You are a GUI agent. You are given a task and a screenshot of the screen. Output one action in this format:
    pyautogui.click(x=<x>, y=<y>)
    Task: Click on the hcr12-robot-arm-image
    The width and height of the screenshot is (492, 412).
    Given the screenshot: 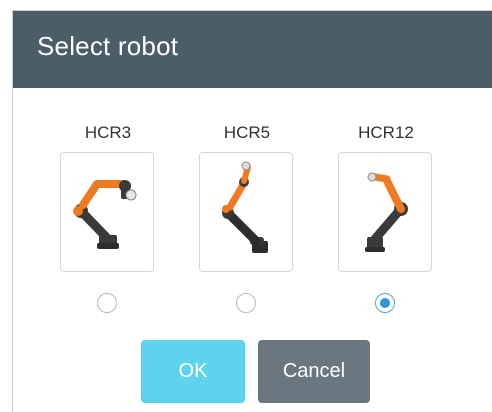 What is the action you would take?
    pyautogui.click(x=386, y=212)
    